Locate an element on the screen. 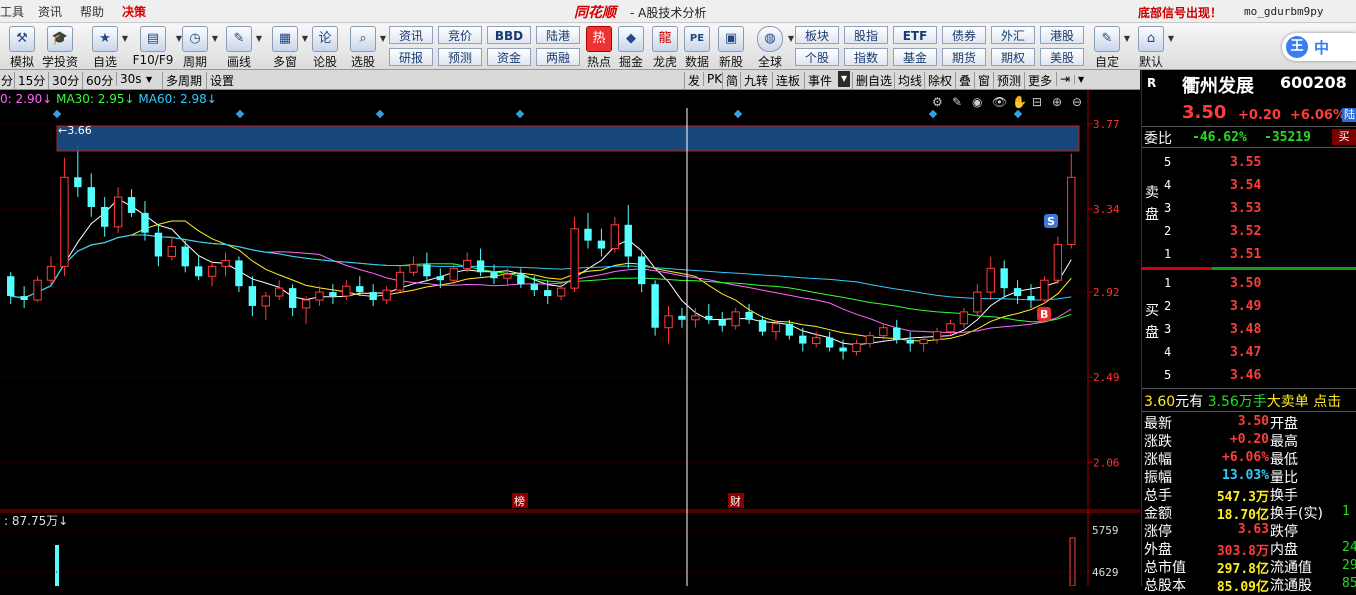 Image resolution: width=1356 pixels, height=595 pixels. quick-index-button: 指数 is located at coordinates (866, 57).